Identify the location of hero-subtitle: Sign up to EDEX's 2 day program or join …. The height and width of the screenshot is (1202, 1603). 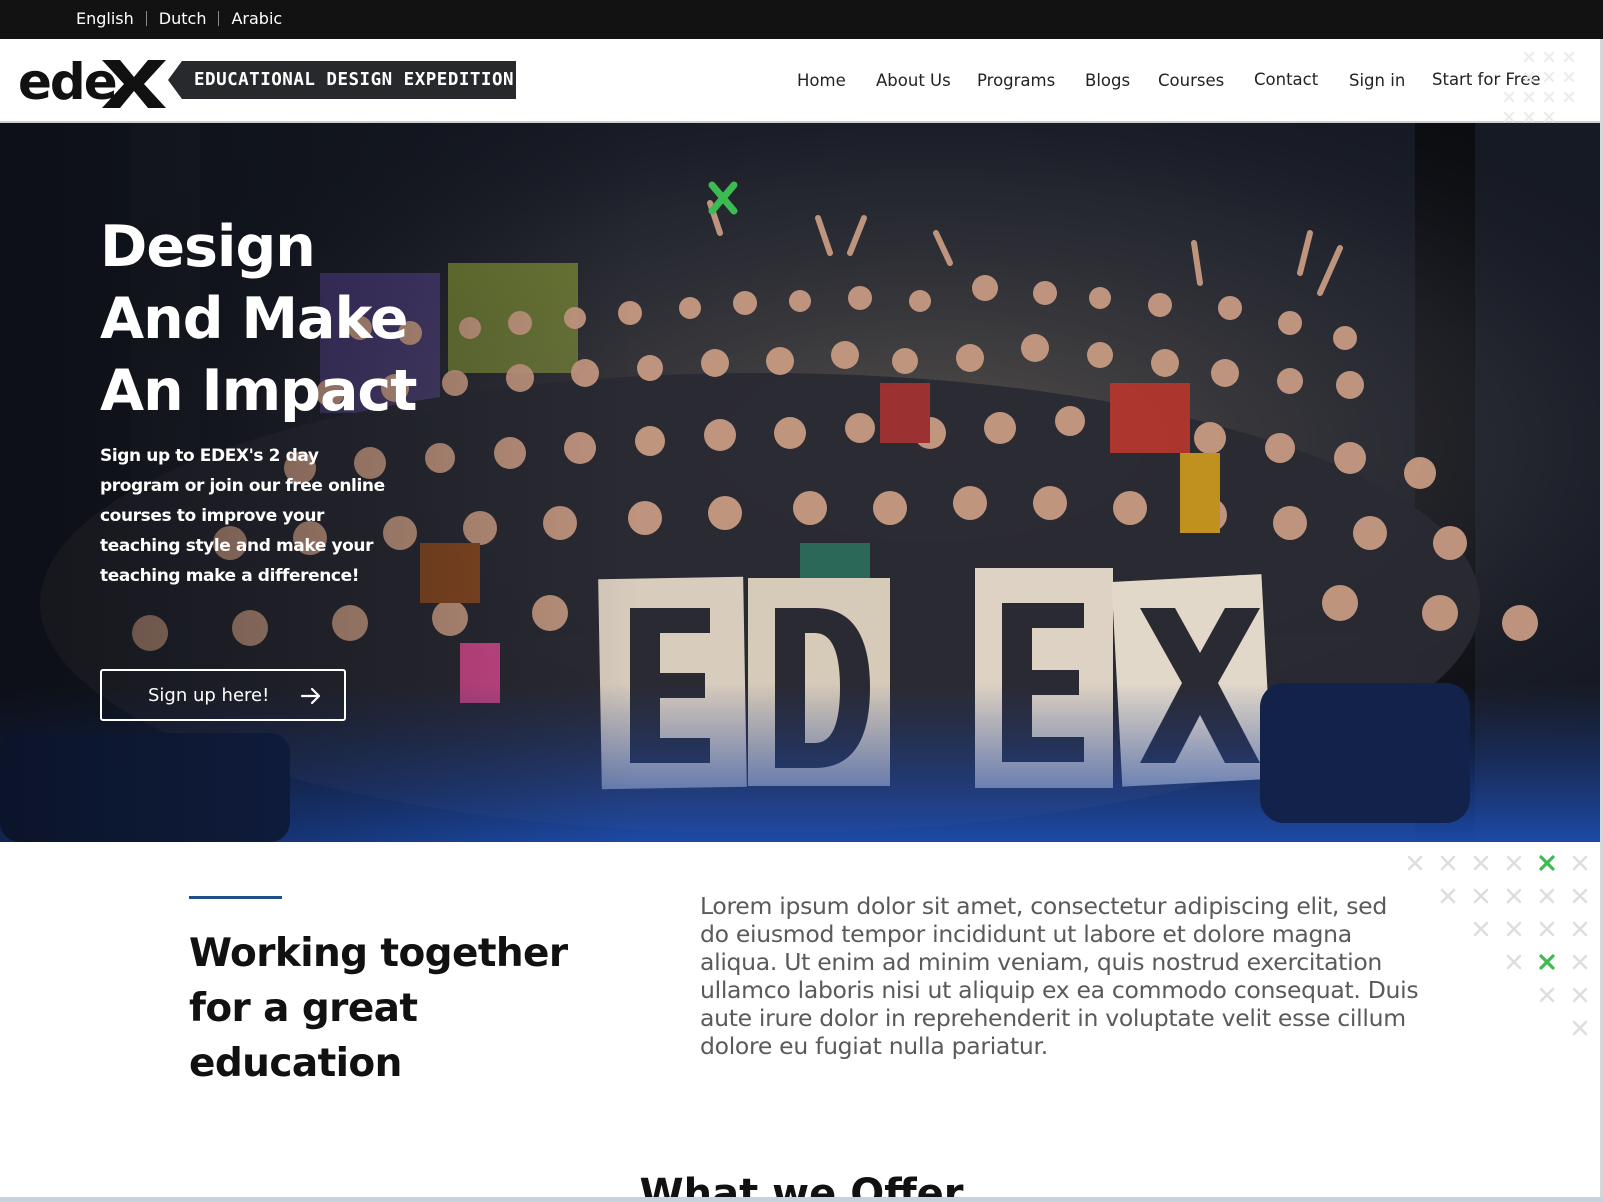
(242, 516).